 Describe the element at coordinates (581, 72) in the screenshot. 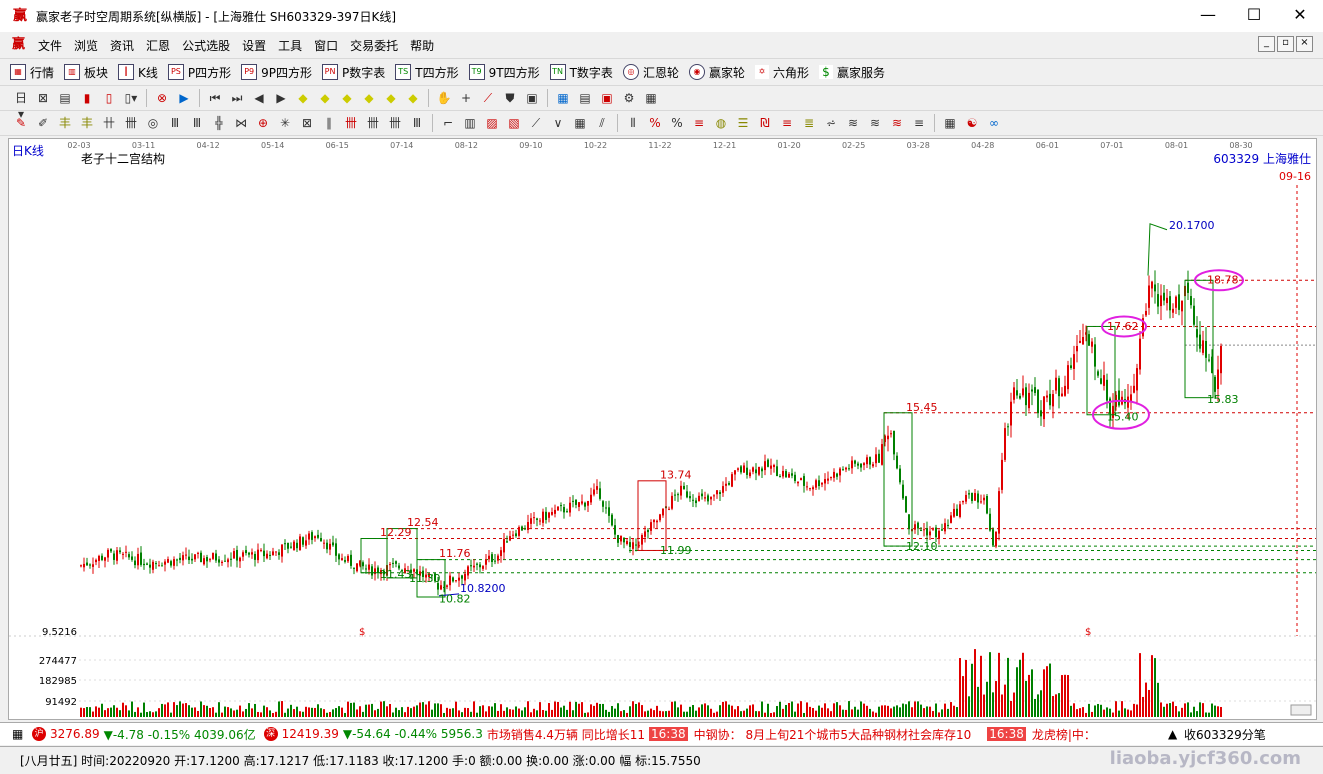

I see `toolbar-tnumber-button: TN T数字表` at that location.